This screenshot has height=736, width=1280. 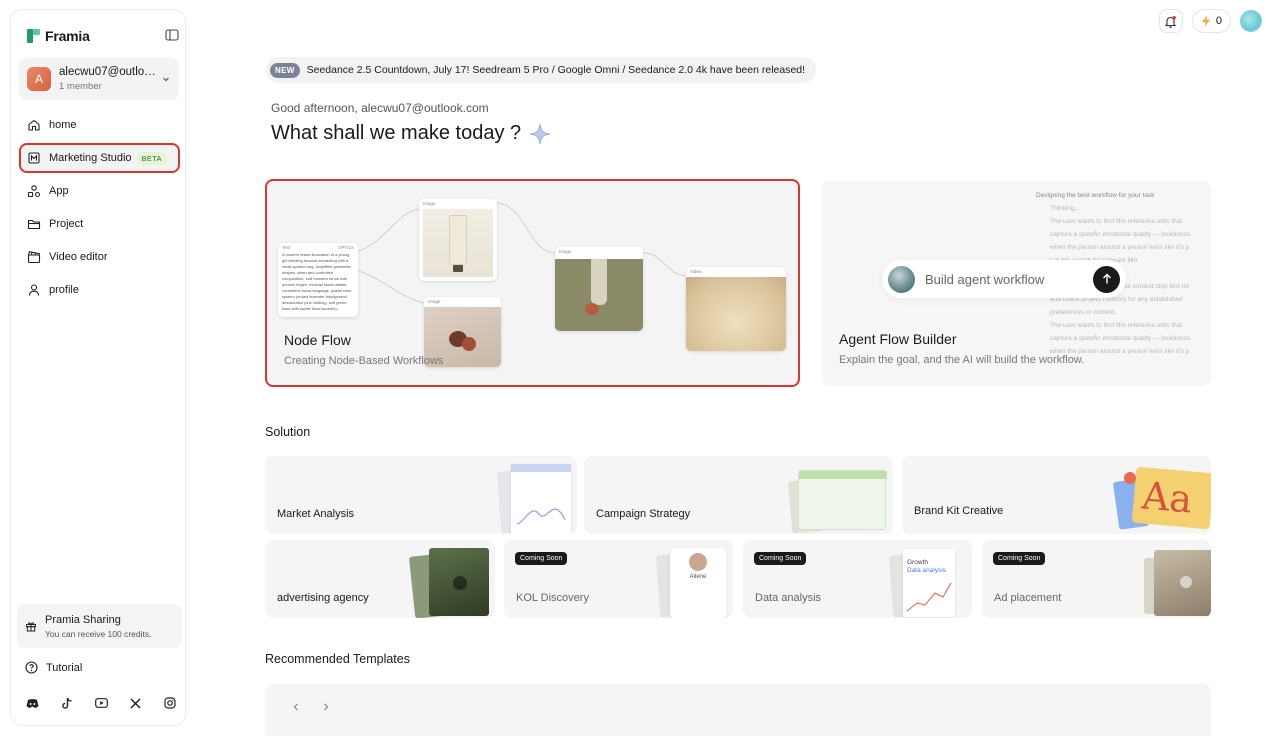 I want to click on solution-label: Market Analysis, so click(x=316, y=514).